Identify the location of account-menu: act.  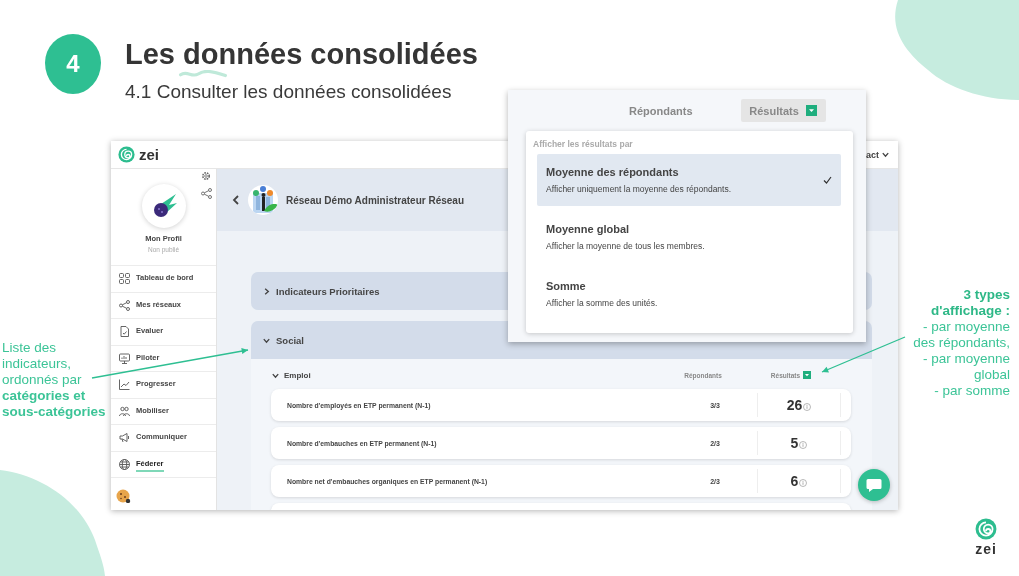
(879, 154).